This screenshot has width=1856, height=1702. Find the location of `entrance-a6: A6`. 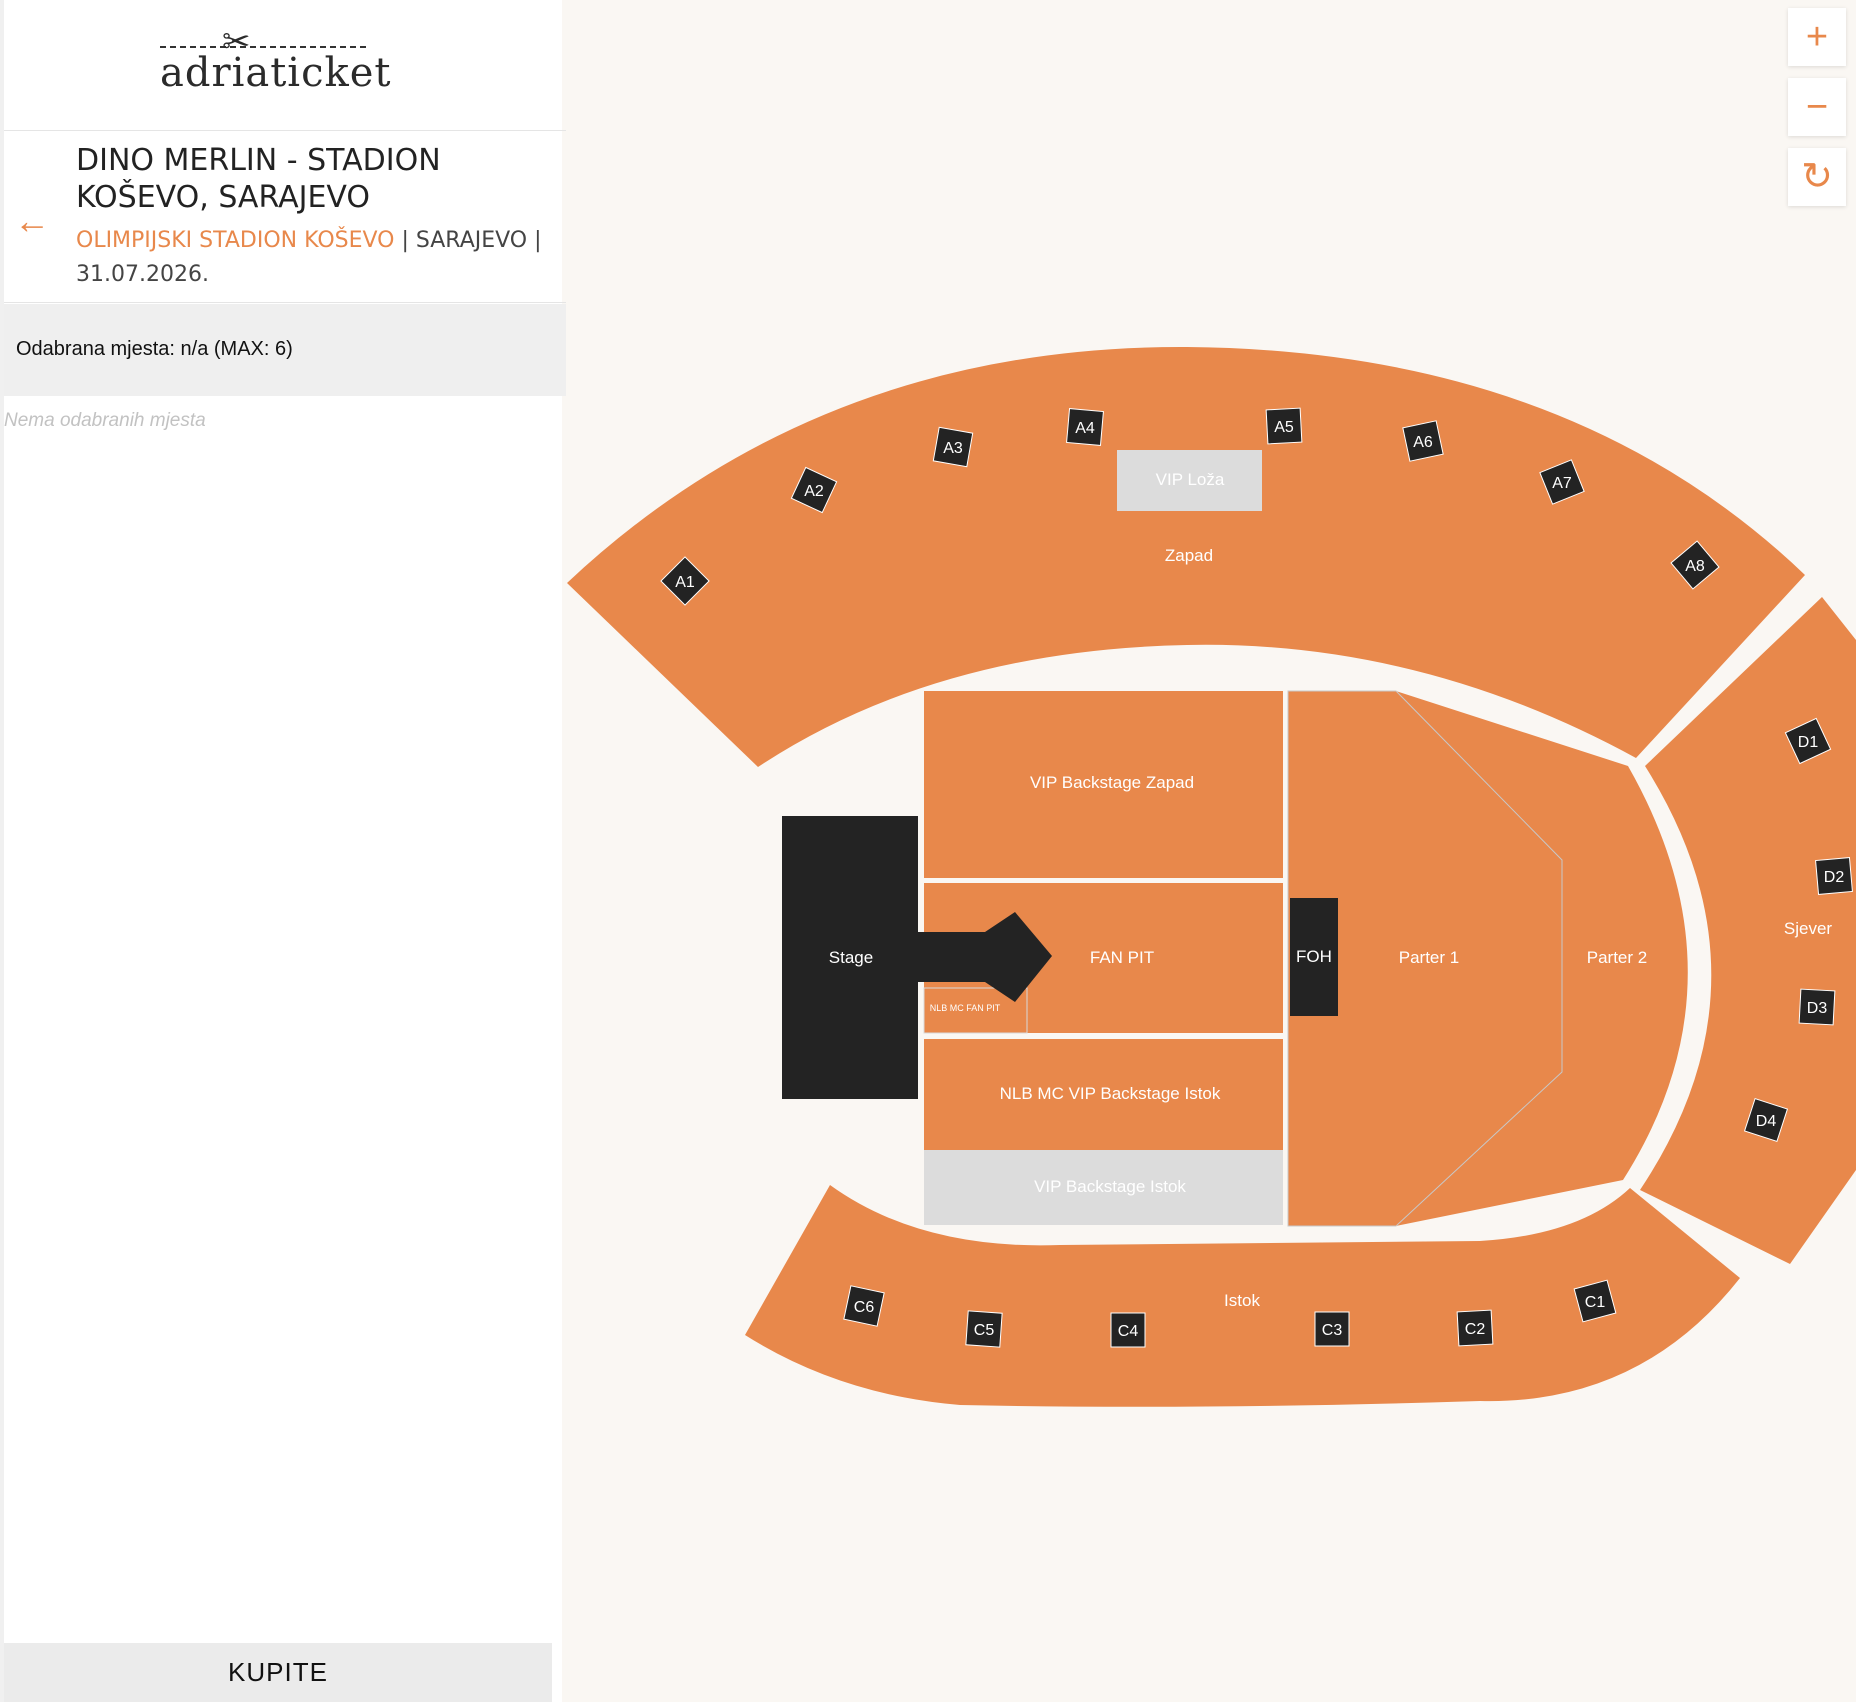

entrance-a6: A6 is located at coordinates (1423, 441).